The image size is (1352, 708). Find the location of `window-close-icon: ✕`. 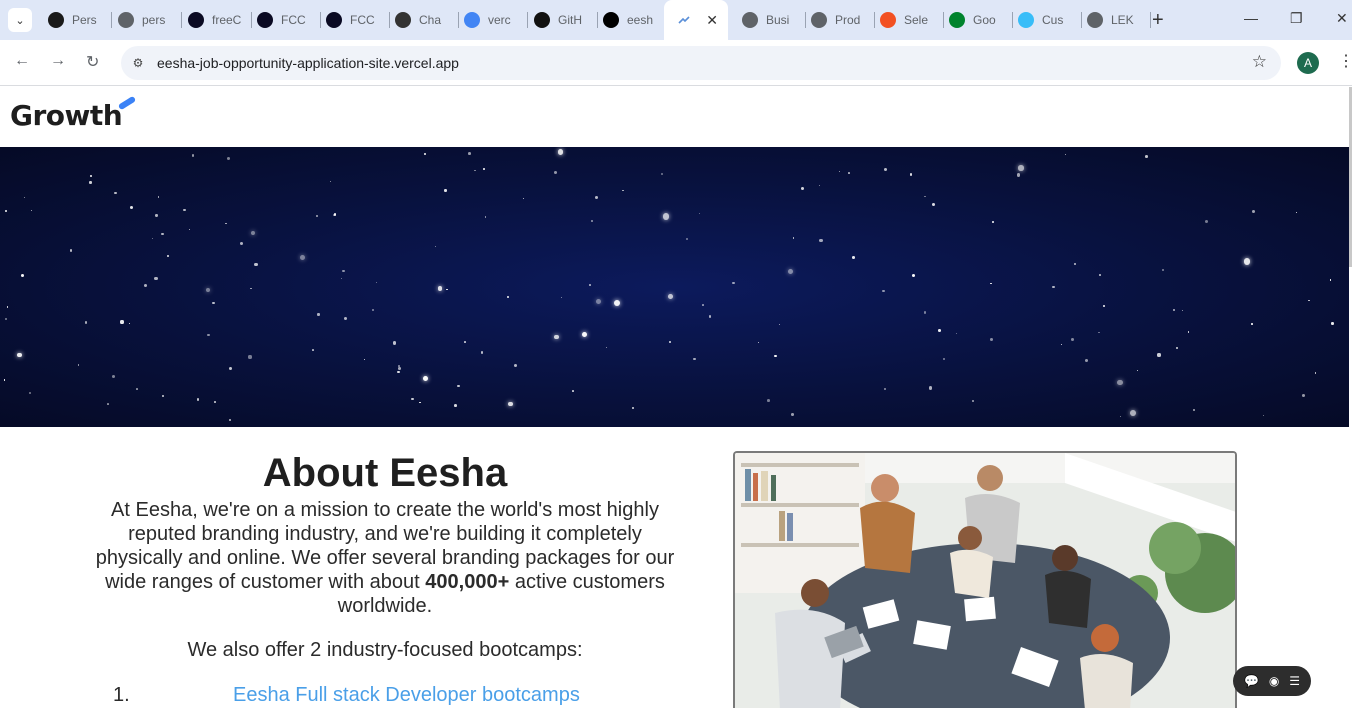

window-close-icon: ✕ is located at coordinates (1342, 18).